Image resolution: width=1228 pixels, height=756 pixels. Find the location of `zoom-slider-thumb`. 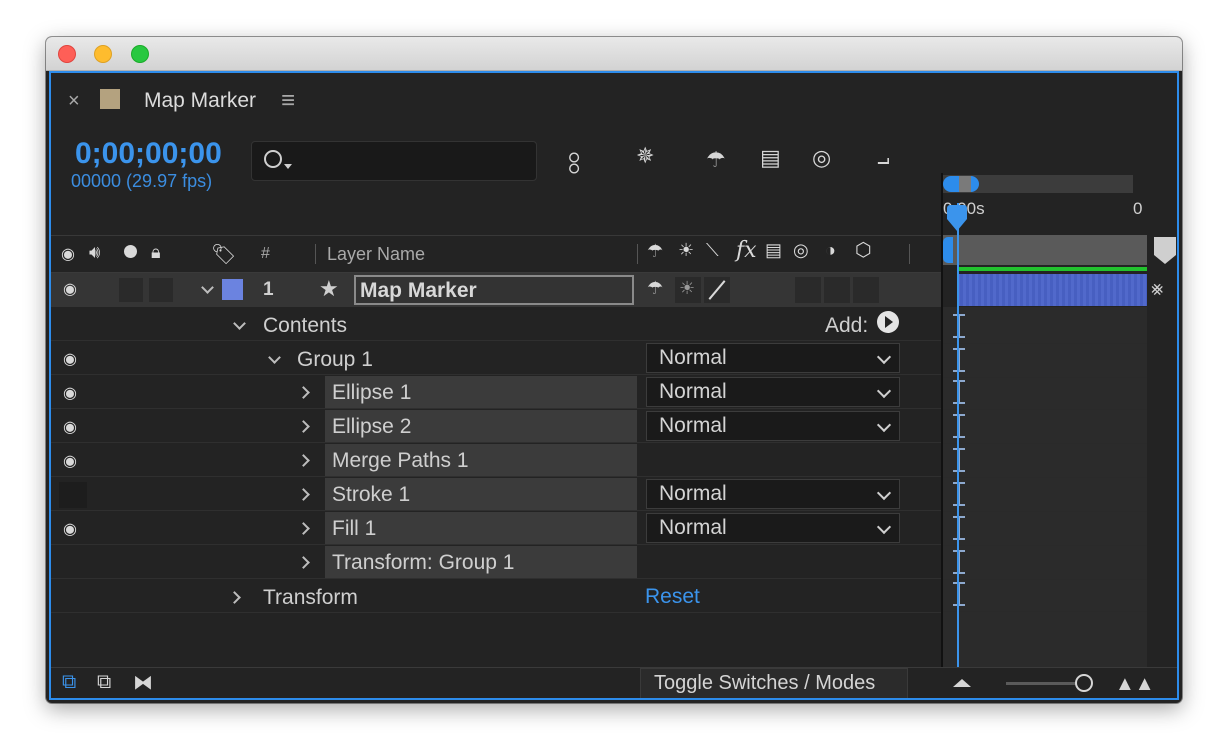

zoom-slider-thumb is located at coordinates (1084, 683).